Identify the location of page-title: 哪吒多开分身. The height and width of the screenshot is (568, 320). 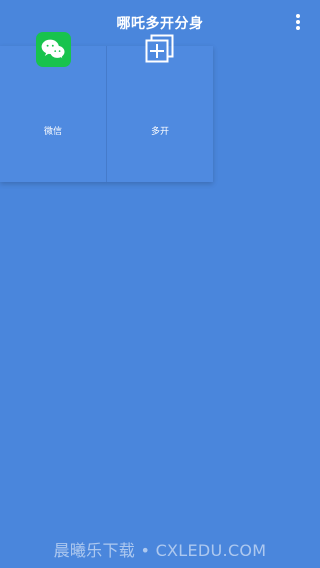
(160, 24).